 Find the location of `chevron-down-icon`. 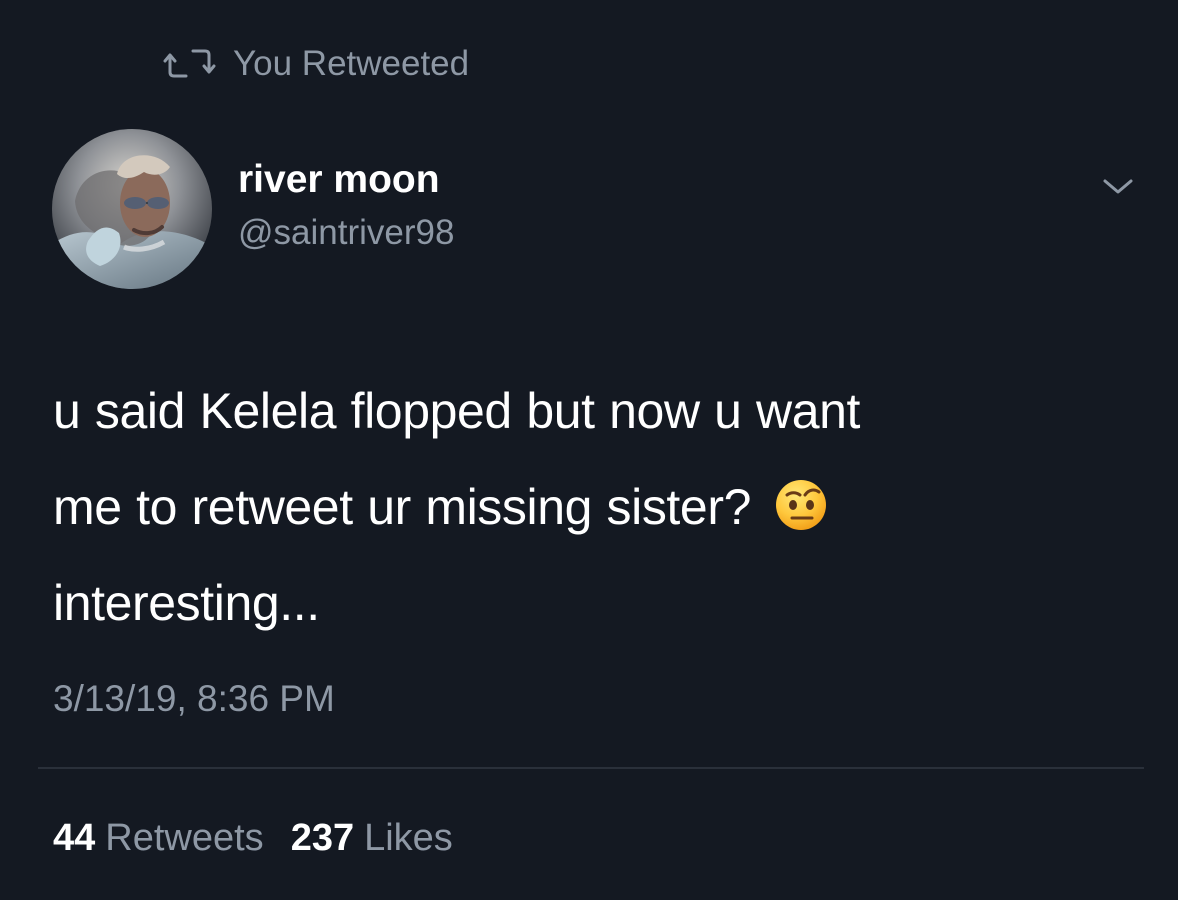

chevron-down-icon is located at coordinates (1118, 186).